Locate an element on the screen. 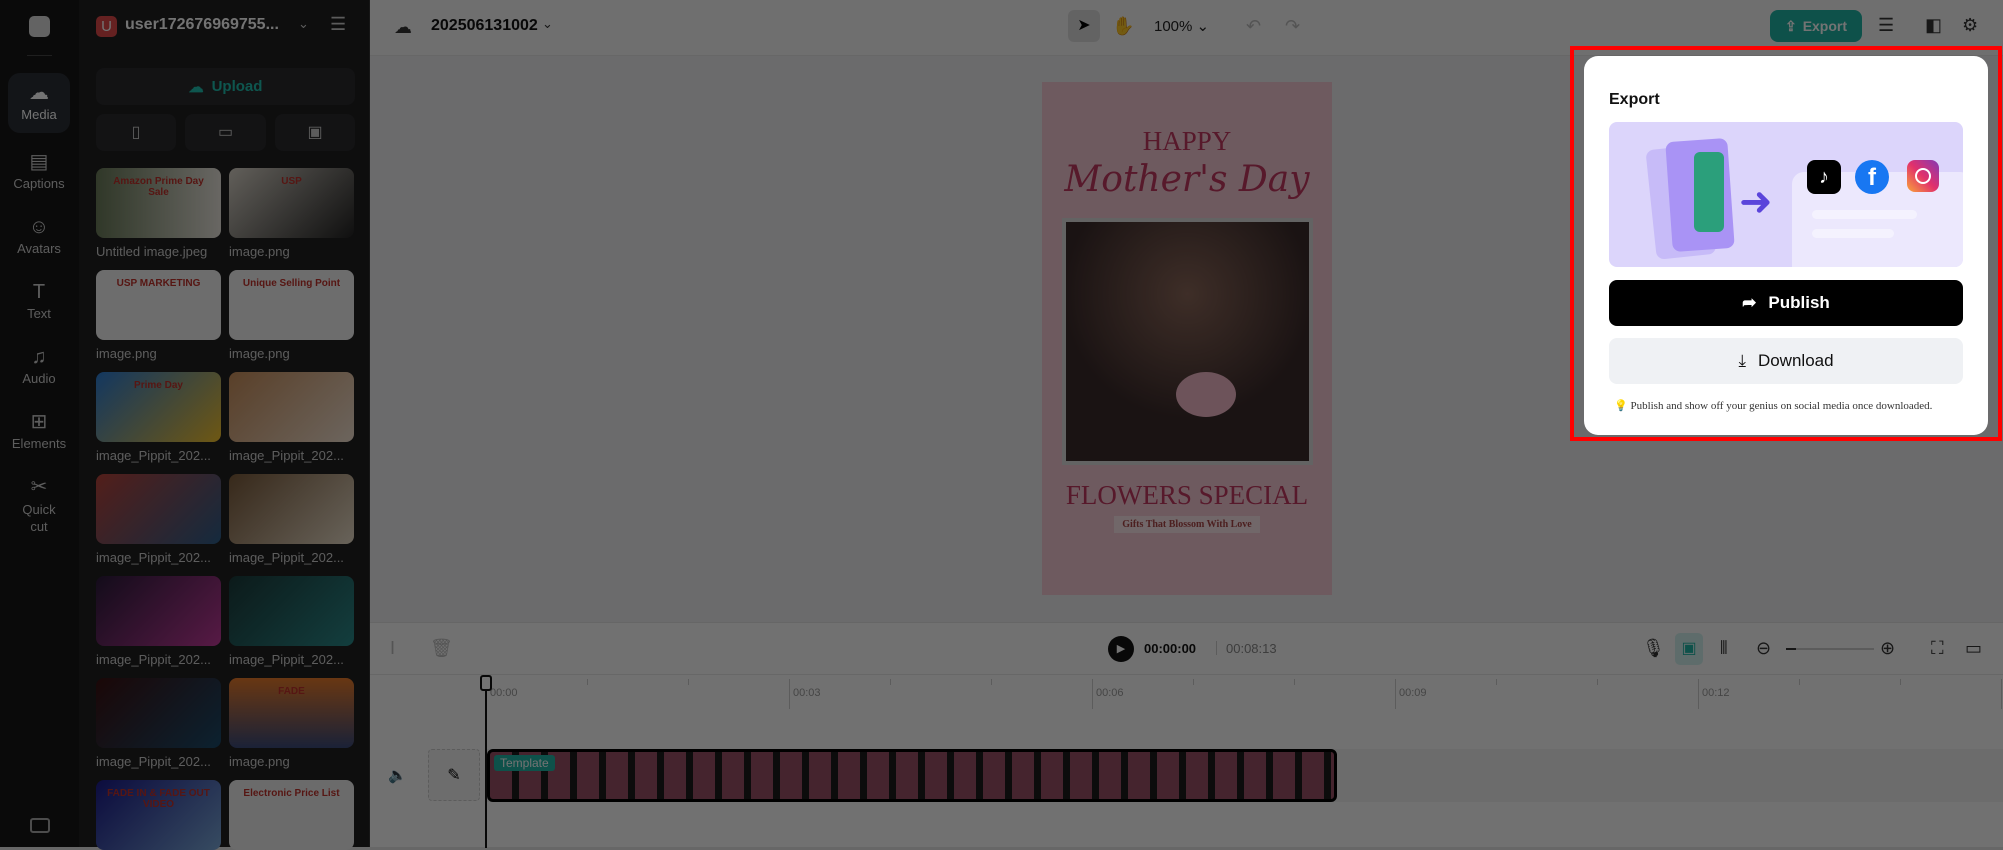 The image size is (2003, 850). media-thumbnail: Amazon Prime Day Sale is located at coordinates (158, 203).